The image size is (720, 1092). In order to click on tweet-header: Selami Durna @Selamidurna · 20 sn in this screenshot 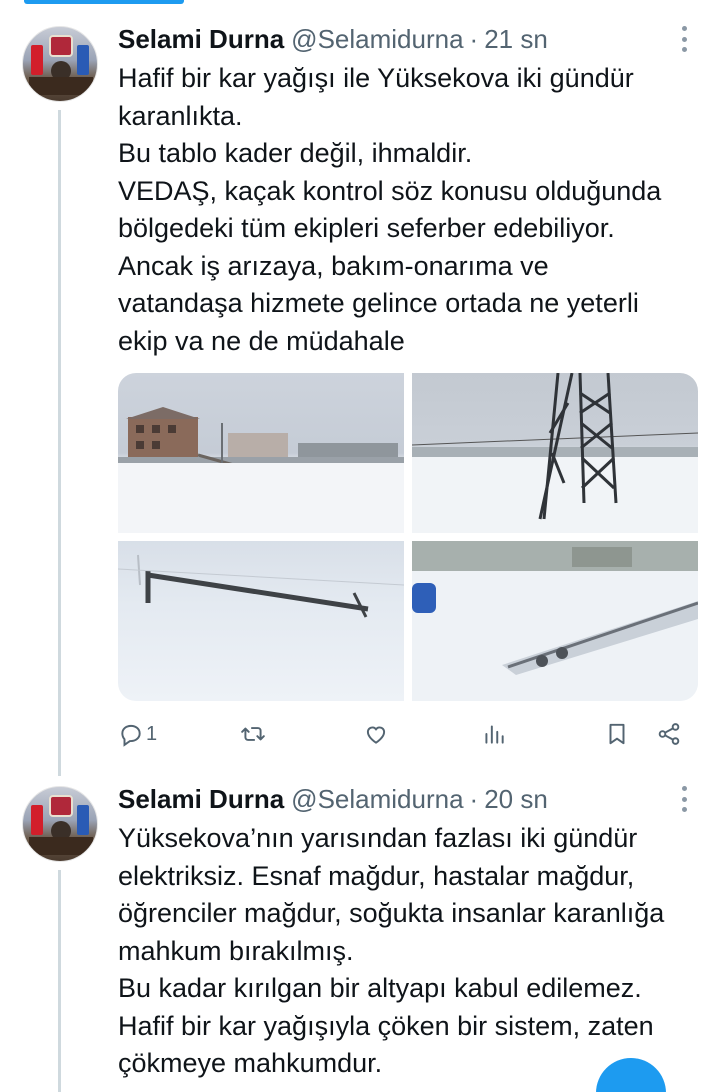, I will do `click(410, 799)`.